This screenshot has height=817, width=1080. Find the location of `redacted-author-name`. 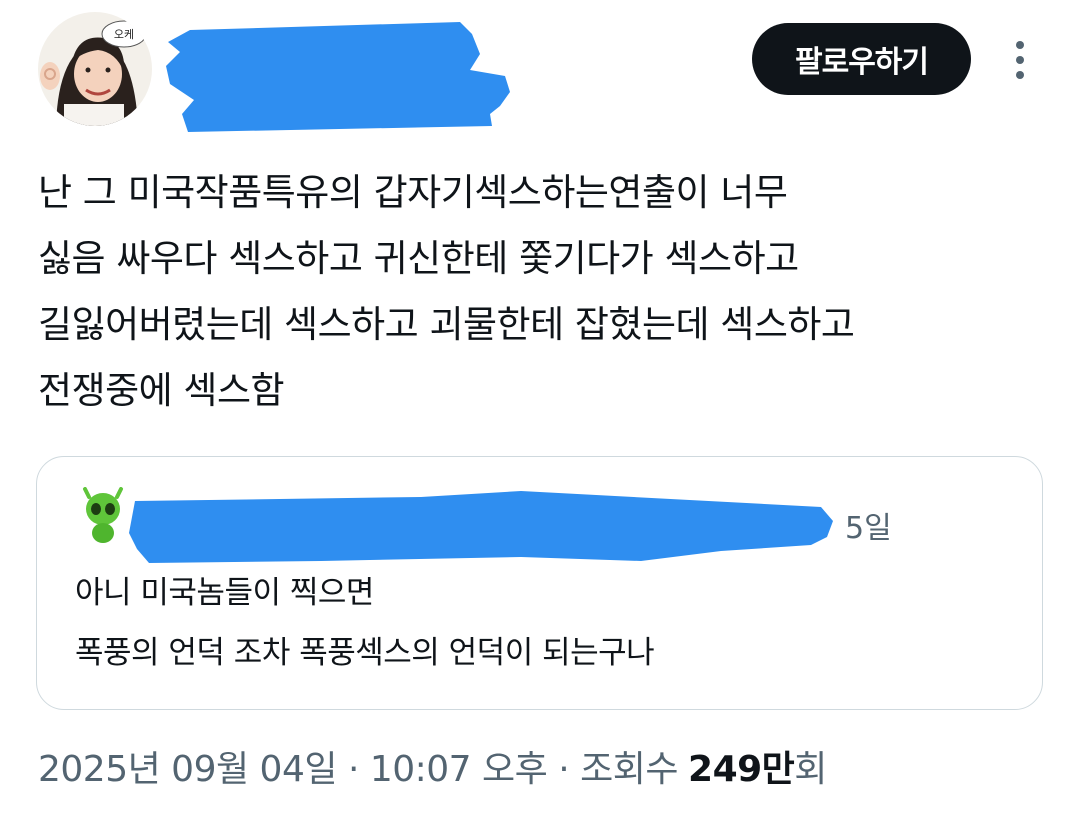

redacted-author-name is located at coordinates (340, 76).